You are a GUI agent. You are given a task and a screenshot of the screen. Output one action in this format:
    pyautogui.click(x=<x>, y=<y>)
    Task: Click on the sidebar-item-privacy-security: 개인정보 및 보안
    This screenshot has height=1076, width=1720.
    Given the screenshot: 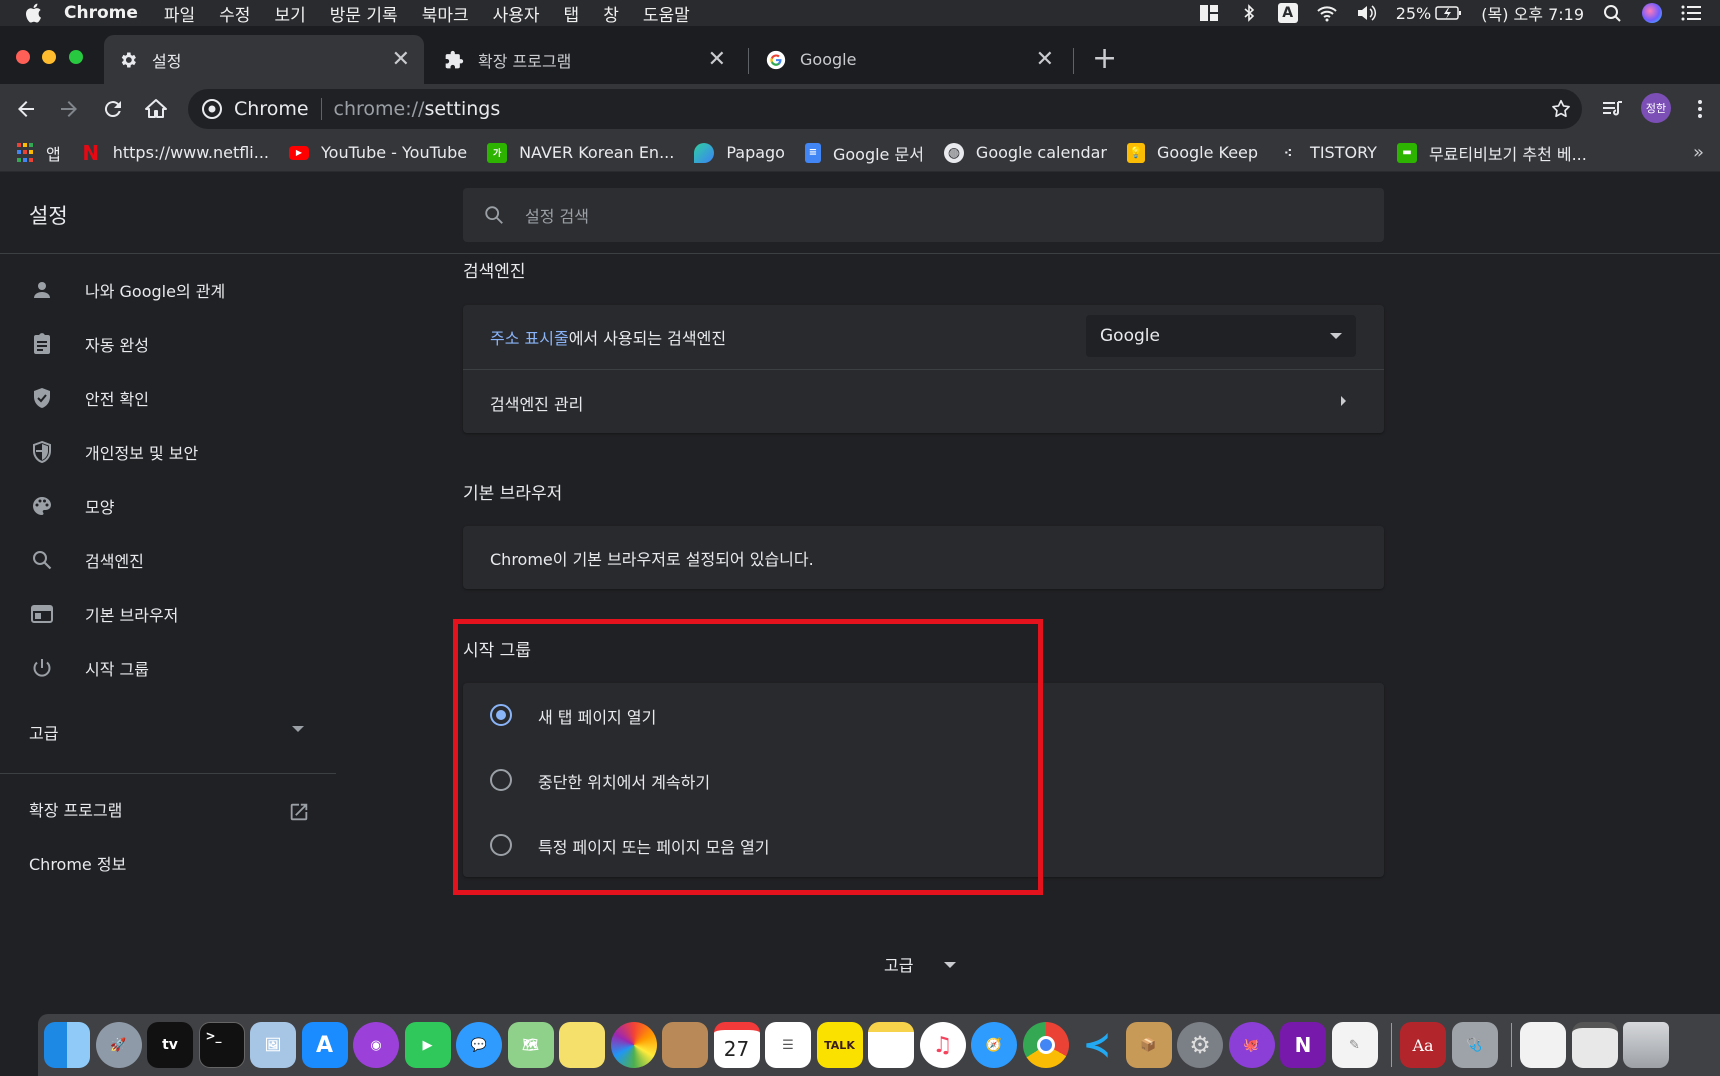 What is the action you would take?
    pyautogui.click(x=168, y=452)
    